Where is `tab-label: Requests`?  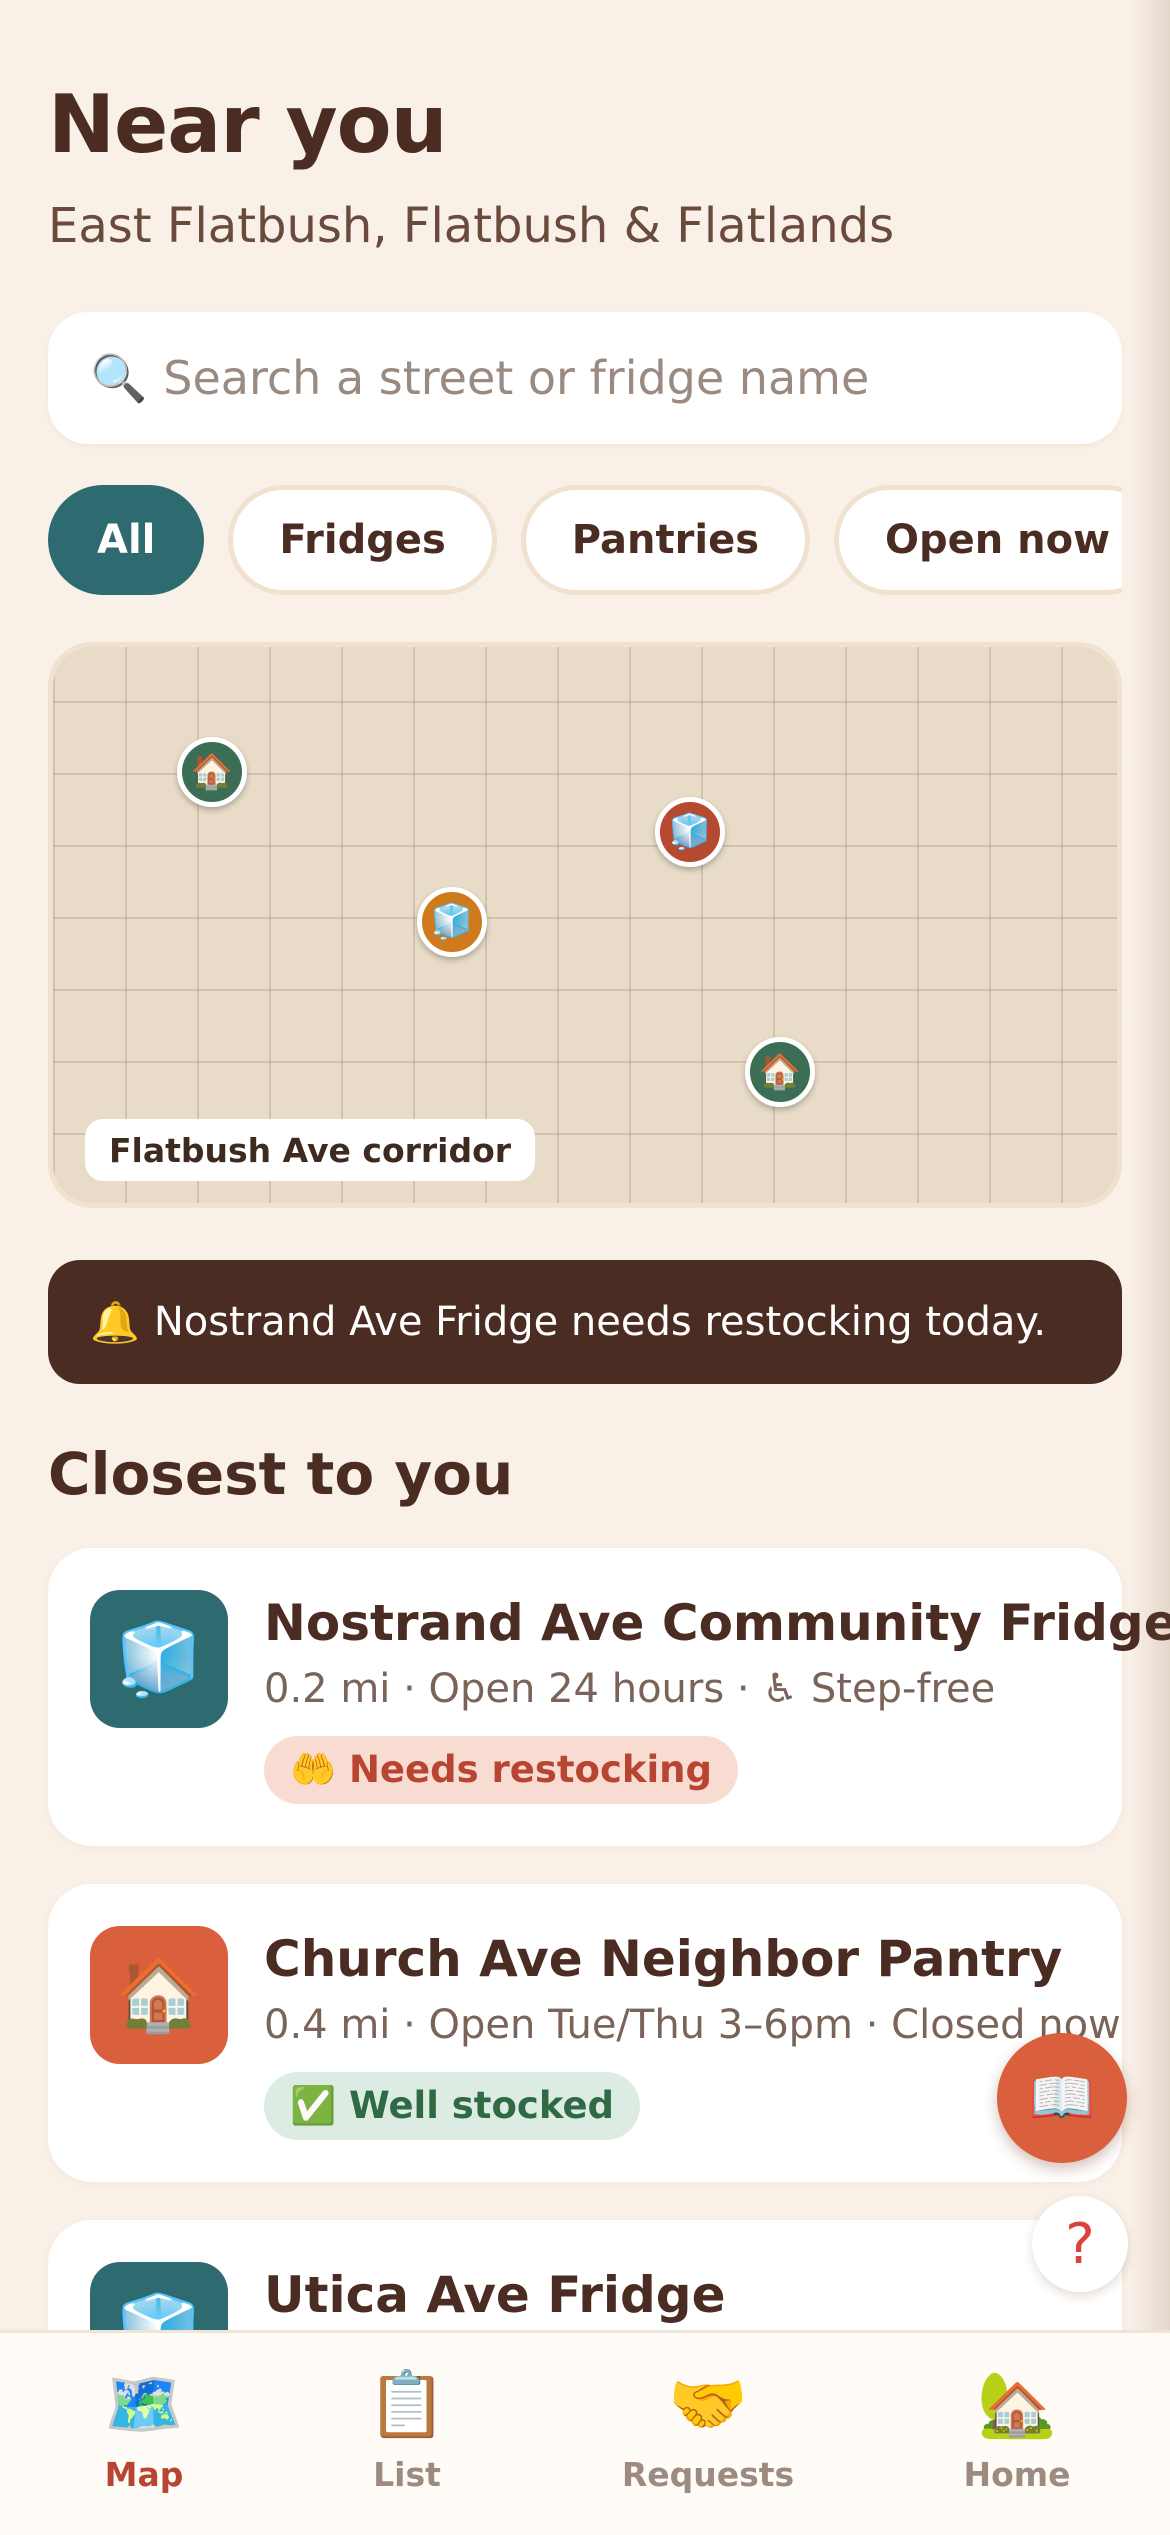 tab-label: Requests is located at coordinates (708, 2474).